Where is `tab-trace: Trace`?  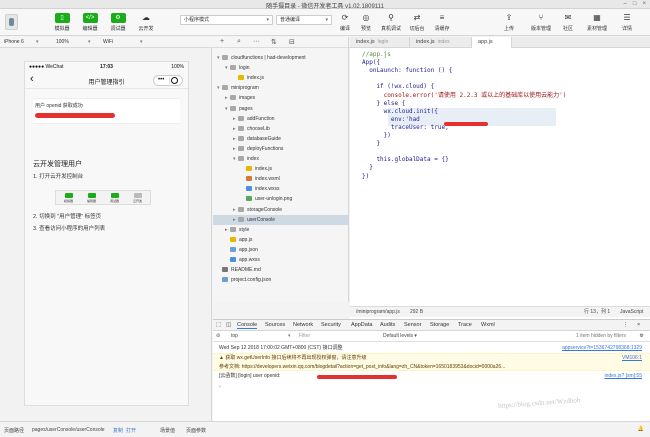 tab-trace: Trace is located at coordinates (465, 325).